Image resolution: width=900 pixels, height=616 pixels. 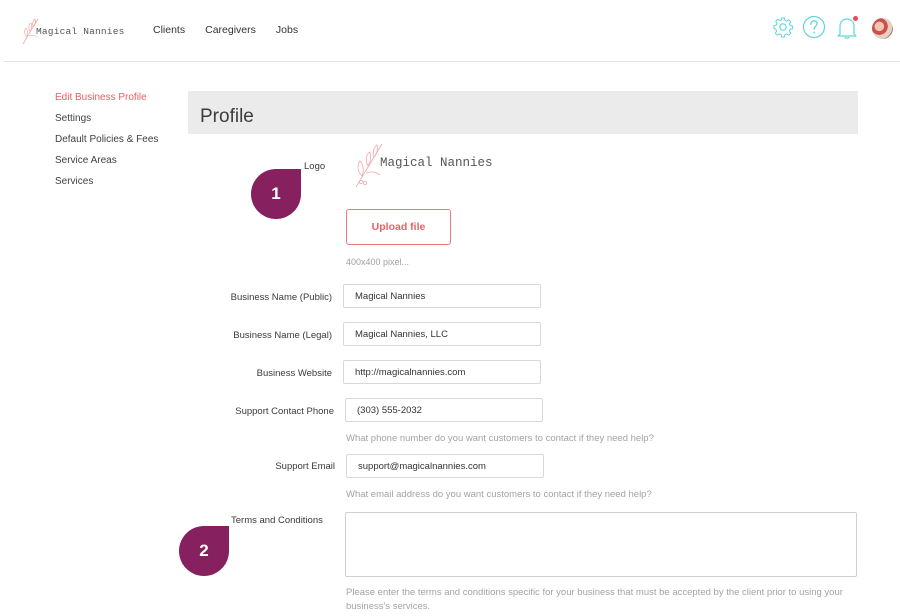 What do you see at coordinates (287, 30) in the screenshot?
I see `nav-jobs: Jobs` at bounding box center [287, 30].